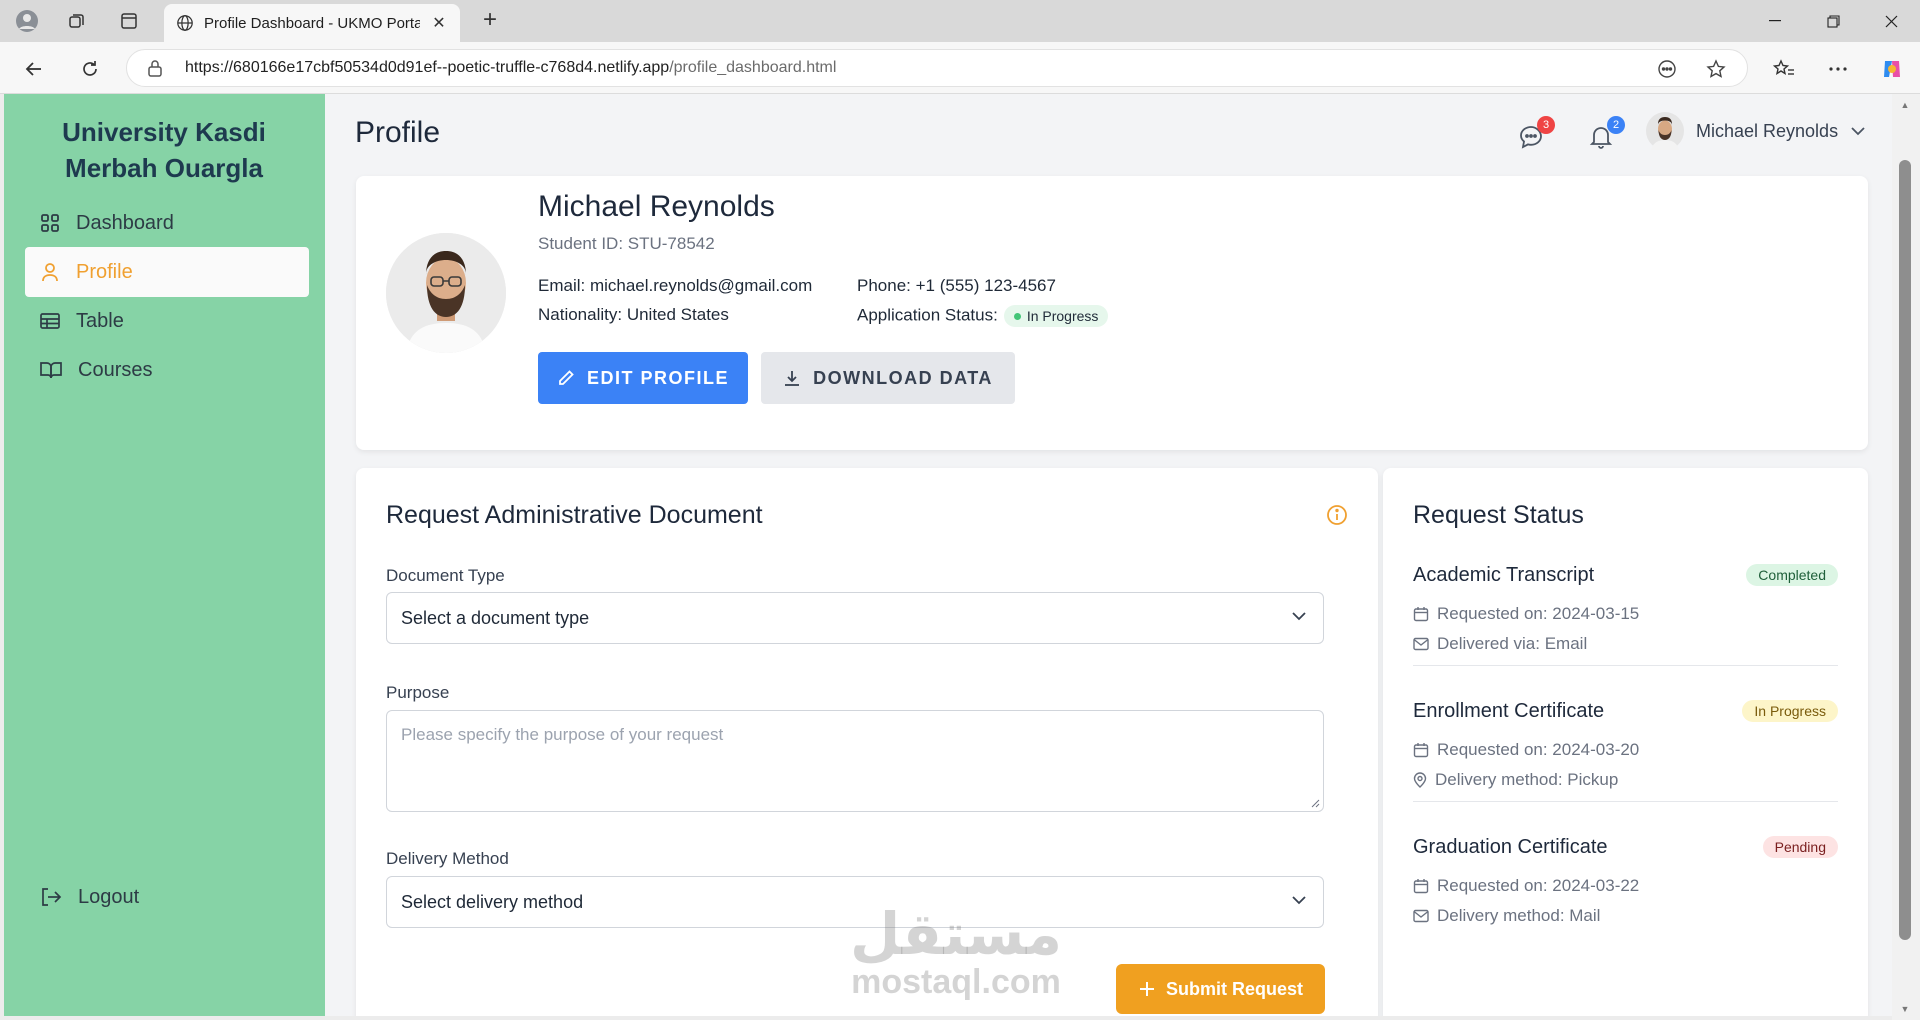 This screenshot has height=1020, width=1920. I want to click on browser-tab-bar: Profile Dashboard - UKMO Portal ✕ +, so click(960, 21).